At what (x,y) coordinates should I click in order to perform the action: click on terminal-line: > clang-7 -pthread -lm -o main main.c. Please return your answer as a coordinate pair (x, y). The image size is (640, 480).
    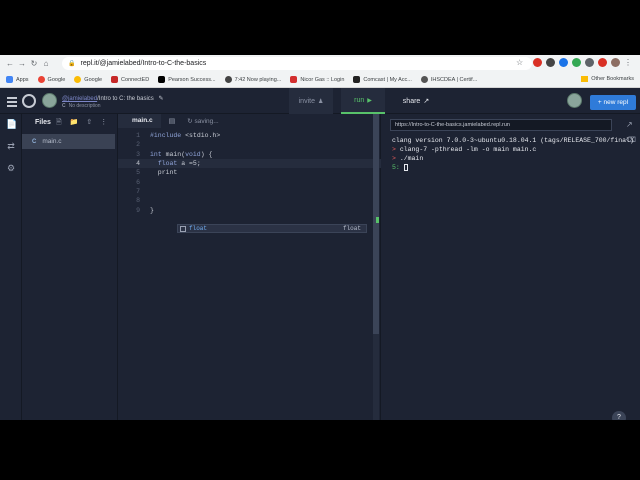
    Looking at the image, I should click on (512, 149).